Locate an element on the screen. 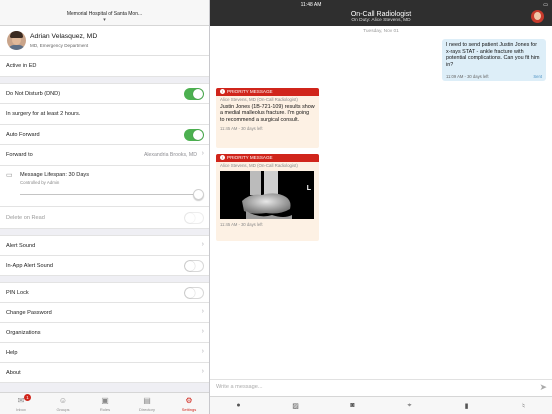 The image size is (552, 414). about-row: About › is located at coordinates (104, 373).